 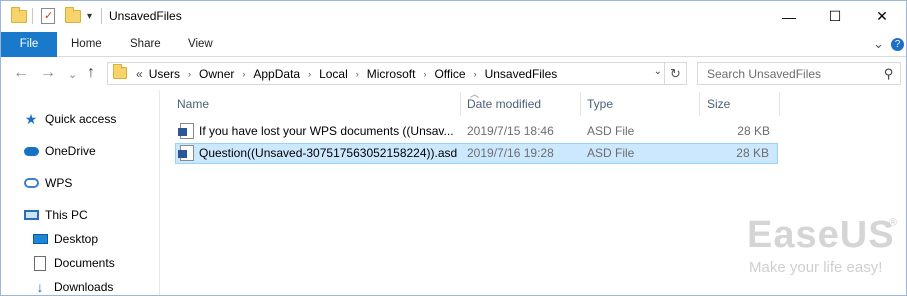 What do you see at coordinates (48, 73) in the screenshot?
I see `forward-button: →` at bounding box center [48, 73].